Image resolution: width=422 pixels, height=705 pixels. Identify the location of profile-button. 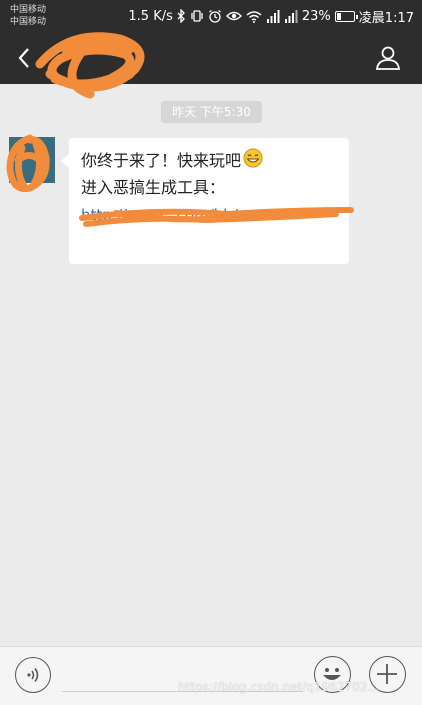
(388, 58).